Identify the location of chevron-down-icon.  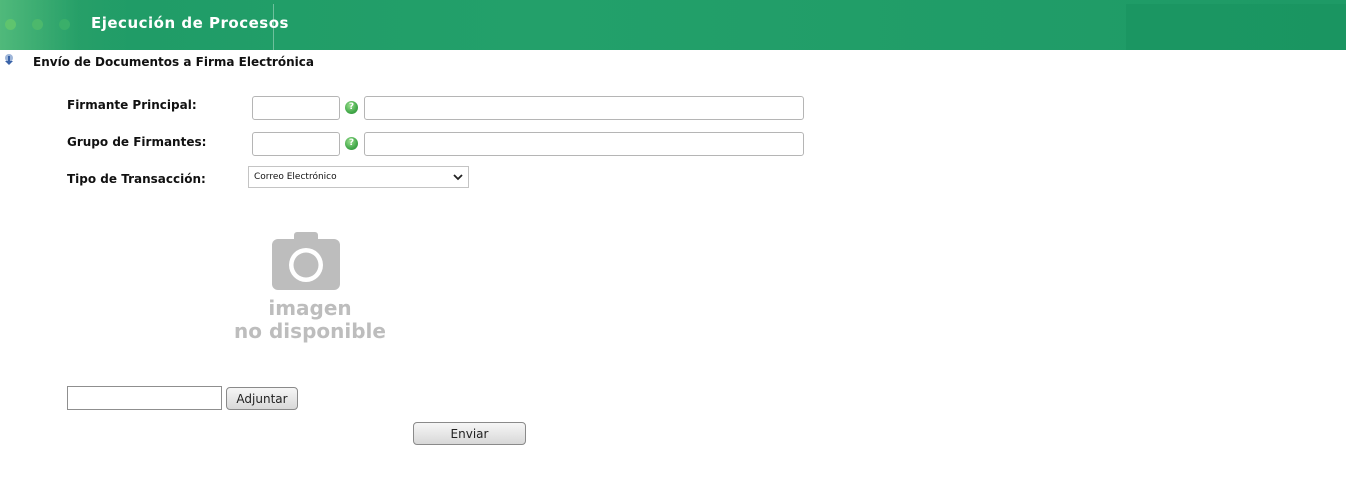
(458, 177).